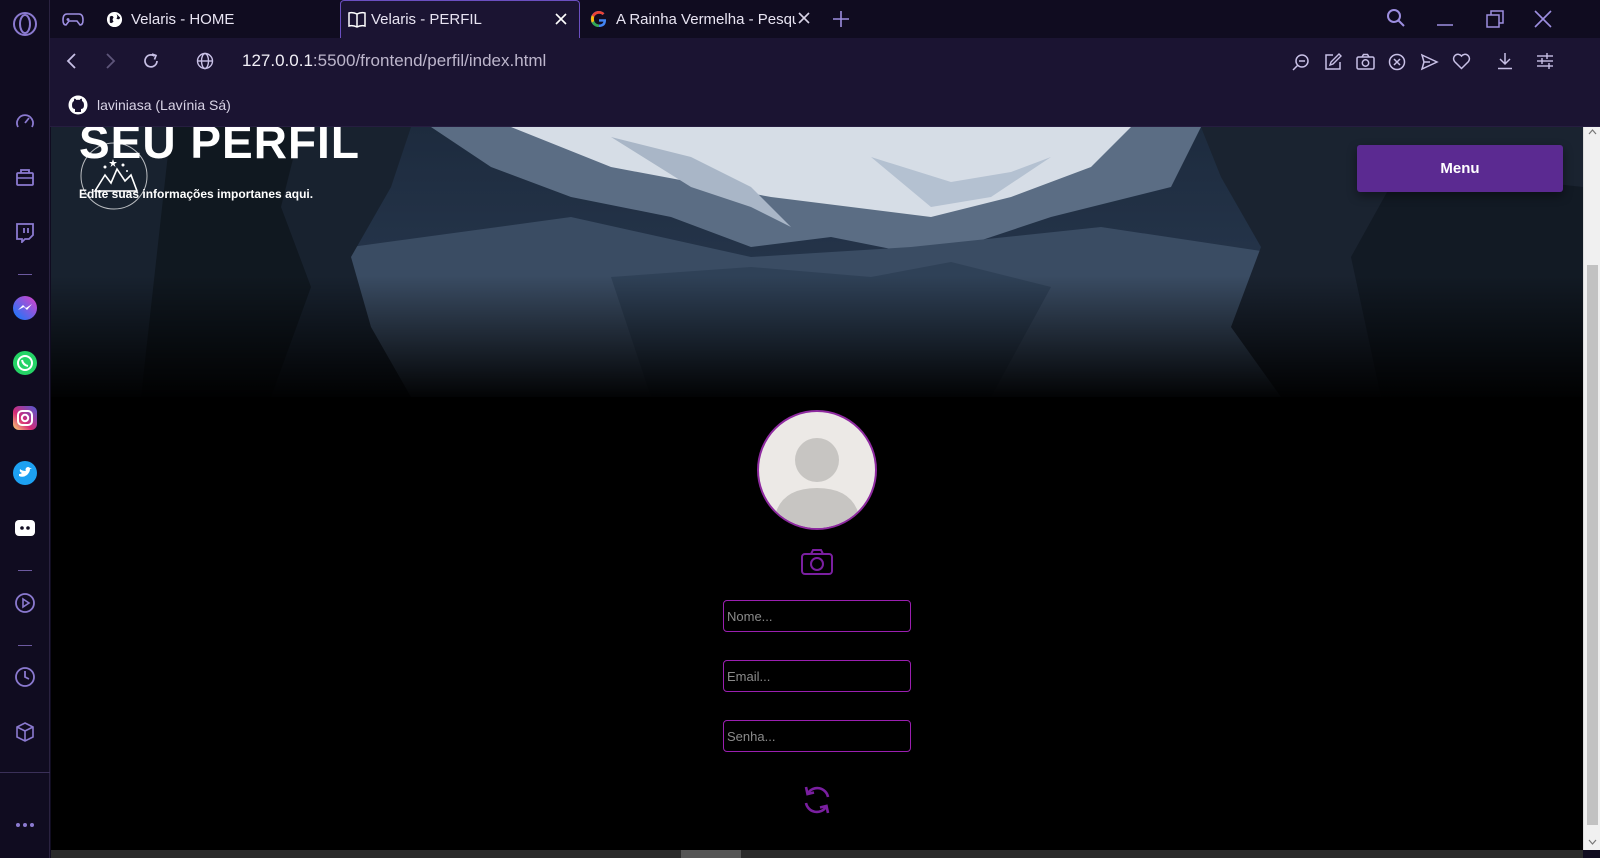 The width and height of the screenshot is (1600, 858). What do you see at coordinates (183, 19) in the screenshot?
I see `tab-title: Velaris - HOME` at bounding box center [183, 19].